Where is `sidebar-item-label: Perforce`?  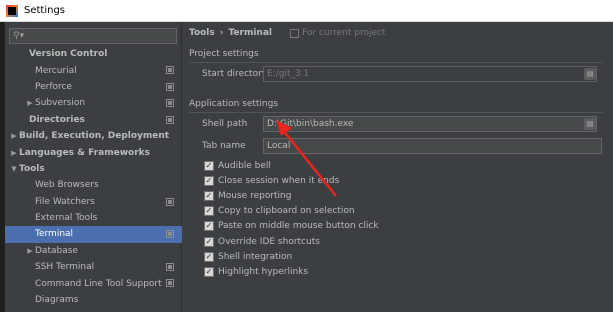
sidebar-item-label: Perforce is located at coordinates (54, 86).